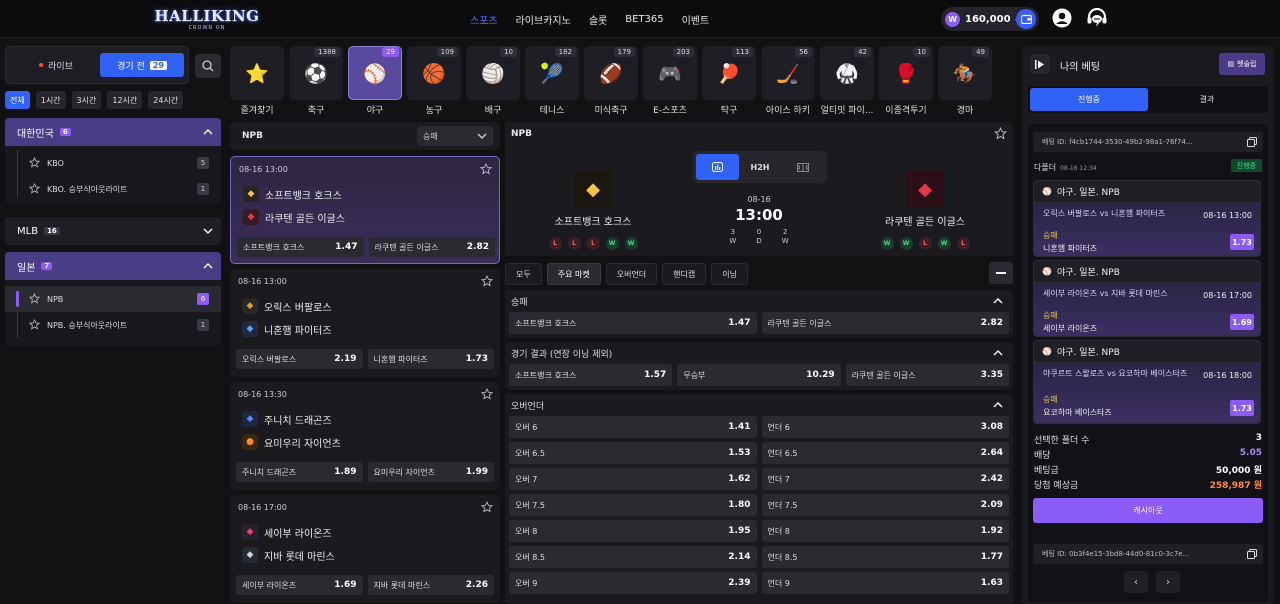  Describe the element at coordinates (990, 19) in the screenshot. I see `balance-pill: W 160,000 ⌄` at that location.